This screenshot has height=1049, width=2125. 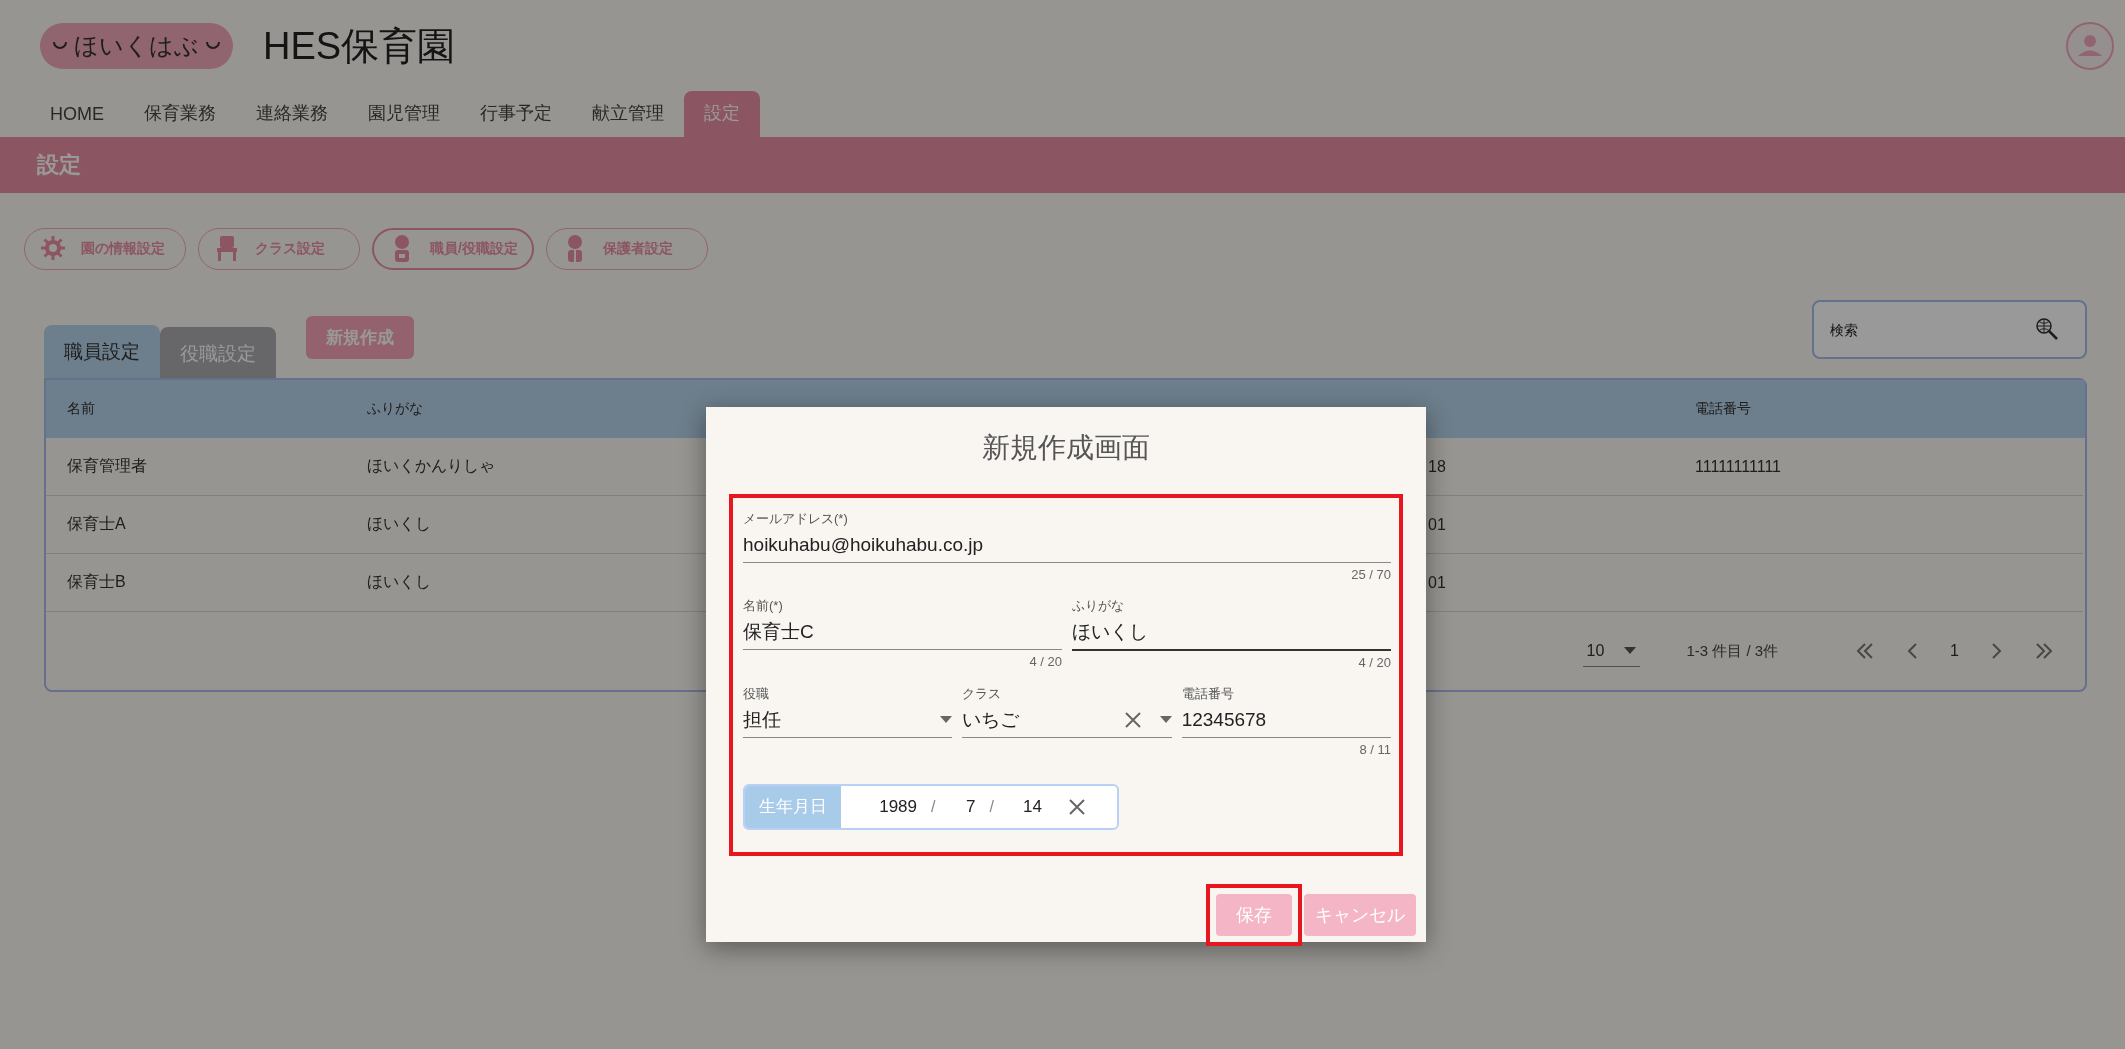 What do you see at coordinates (1286, 709) in the screenshot?
I see `input-field: 電話番号 12345678` at bounding box center [1286, 709].